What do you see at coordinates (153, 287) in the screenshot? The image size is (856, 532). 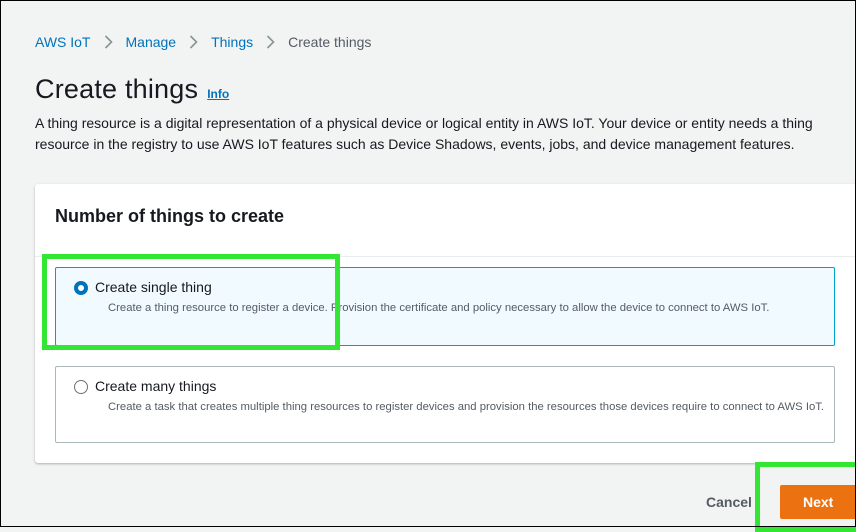 I see `option-label: Create single thing` at bounding box center [153, 287].